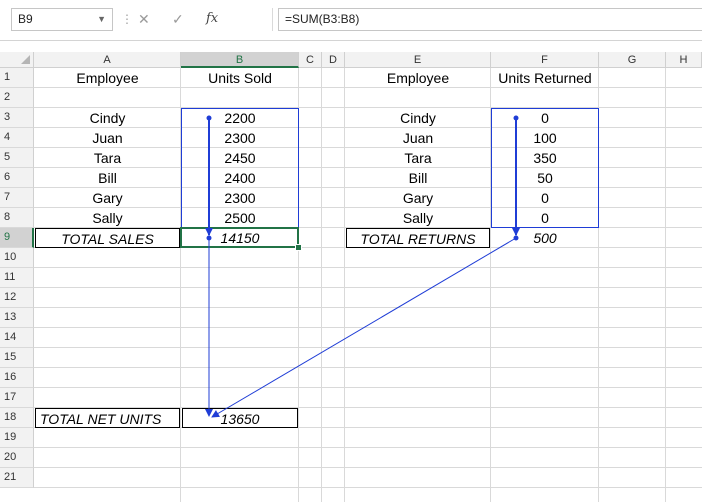 This screenshot has height=502, width=702. I want to click on cell-a6: Bill, so click(107, 178).